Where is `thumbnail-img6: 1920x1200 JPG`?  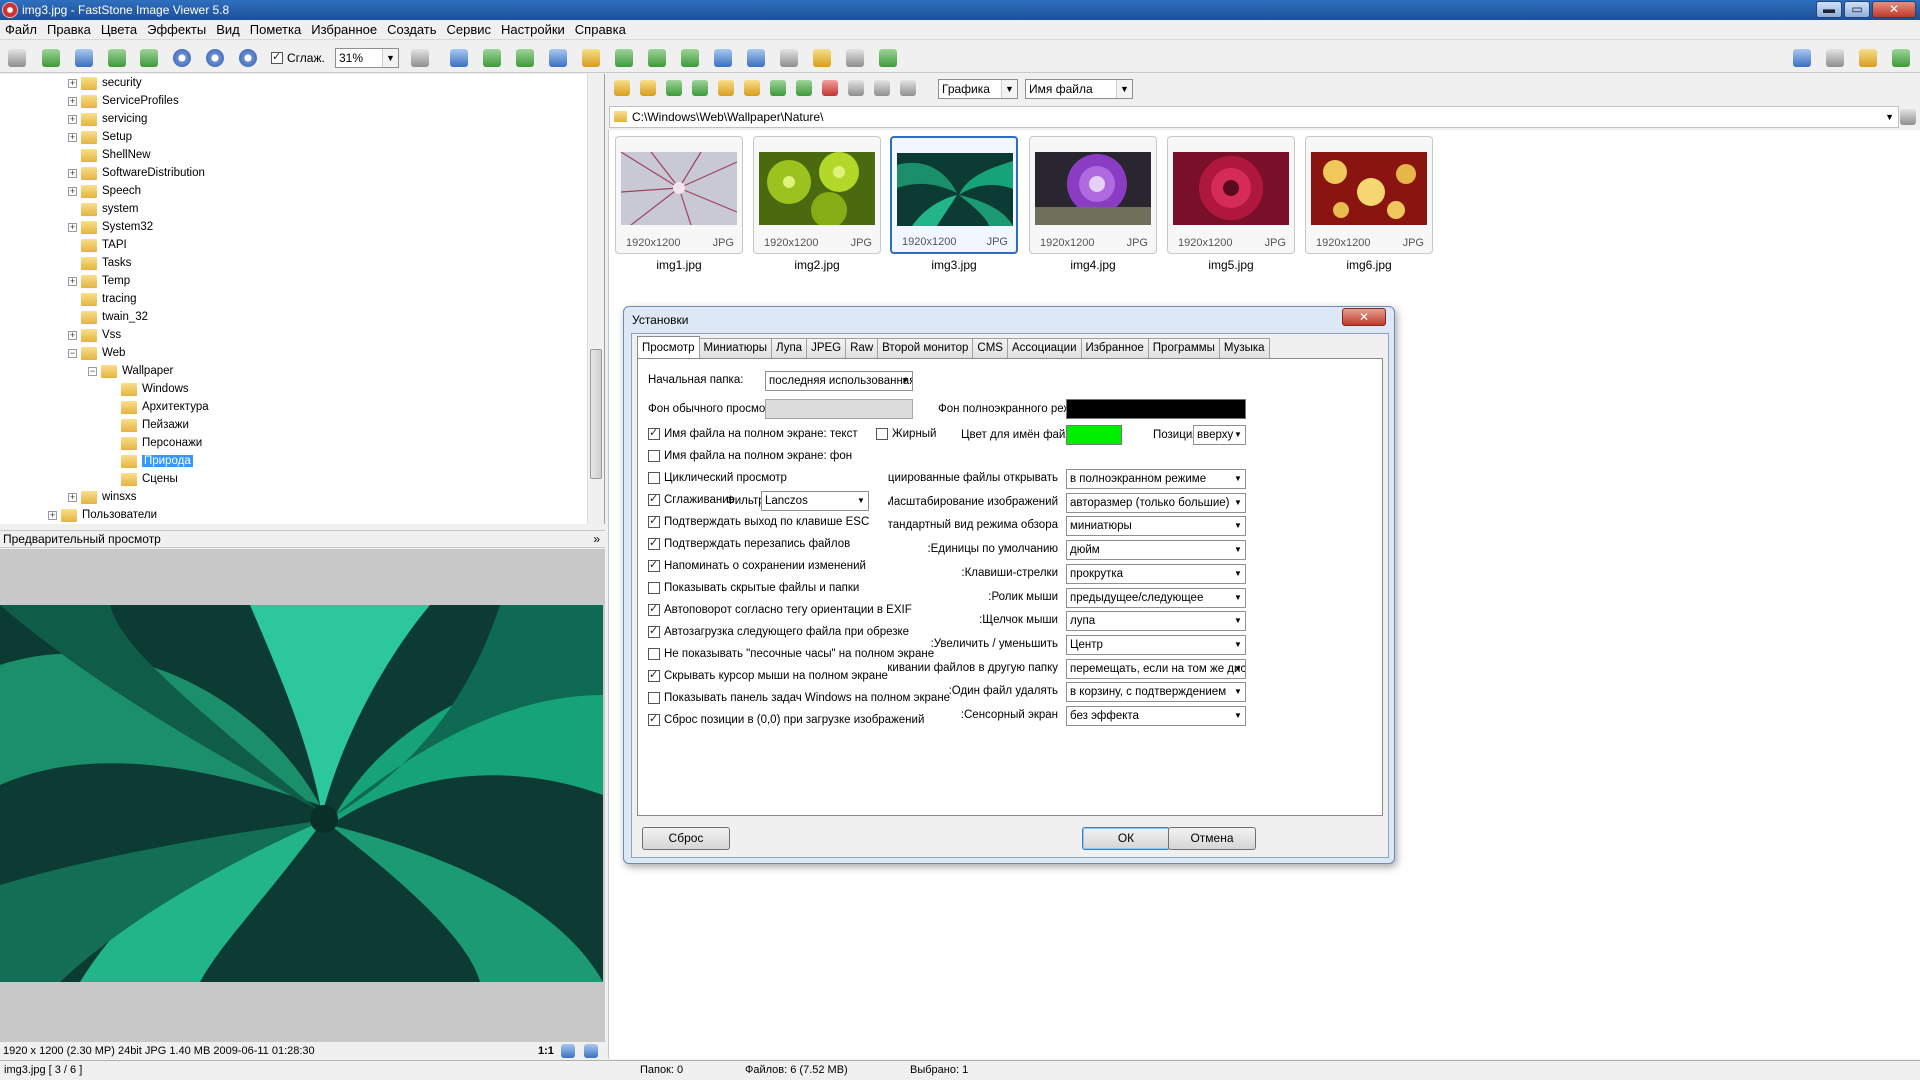
thumbnail-img6: 1920x1200 JPG is located at coordinates (1369, 195).